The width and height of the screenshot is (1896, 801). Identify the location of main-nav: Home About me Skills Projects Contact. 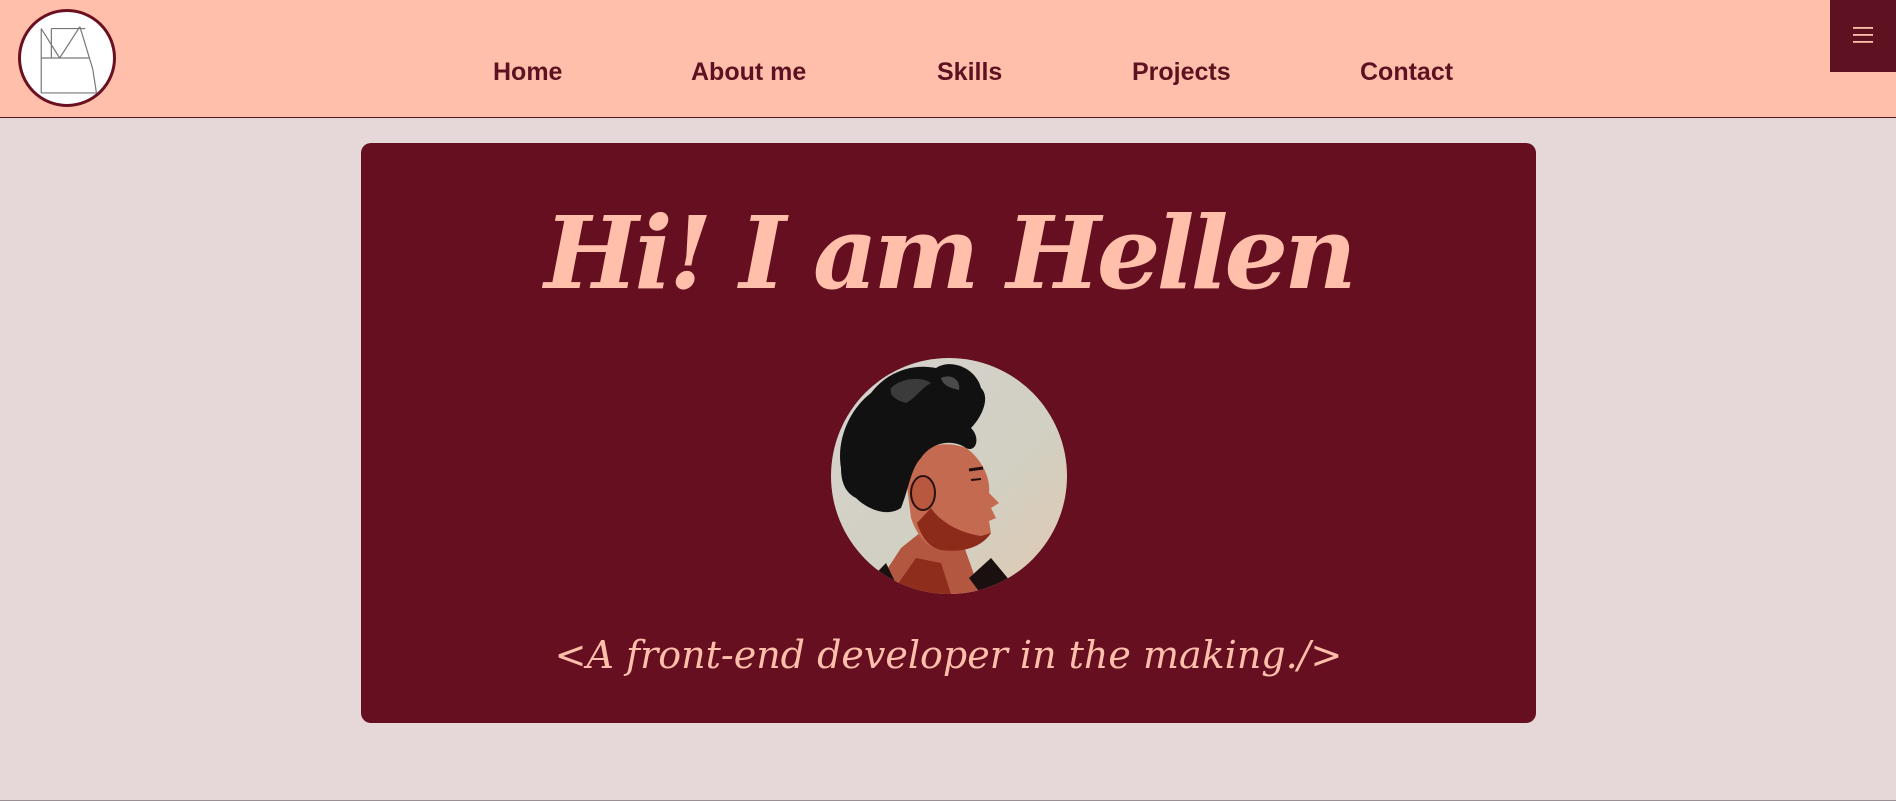
(948, 76).